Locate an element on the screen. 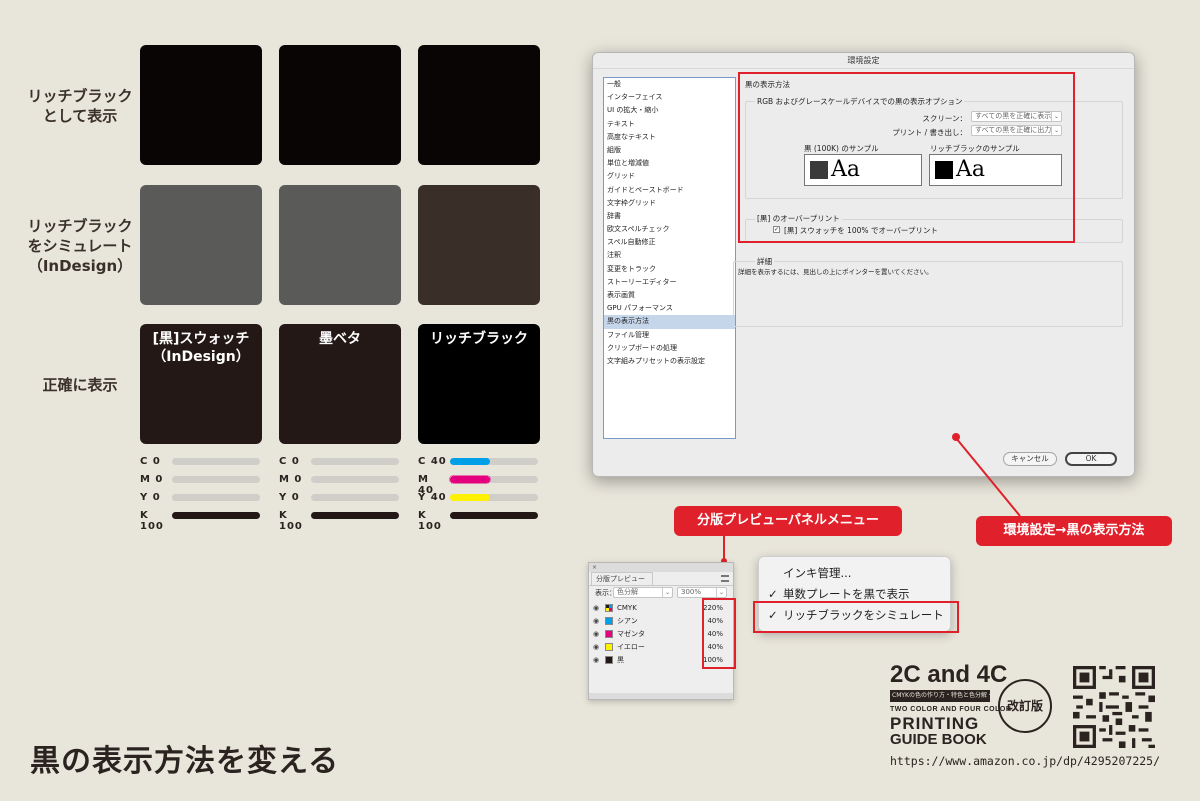 The height and width of the screenshot is (801, 1200). swatch-title: リッチブラック is located at coordinates (479, 339).